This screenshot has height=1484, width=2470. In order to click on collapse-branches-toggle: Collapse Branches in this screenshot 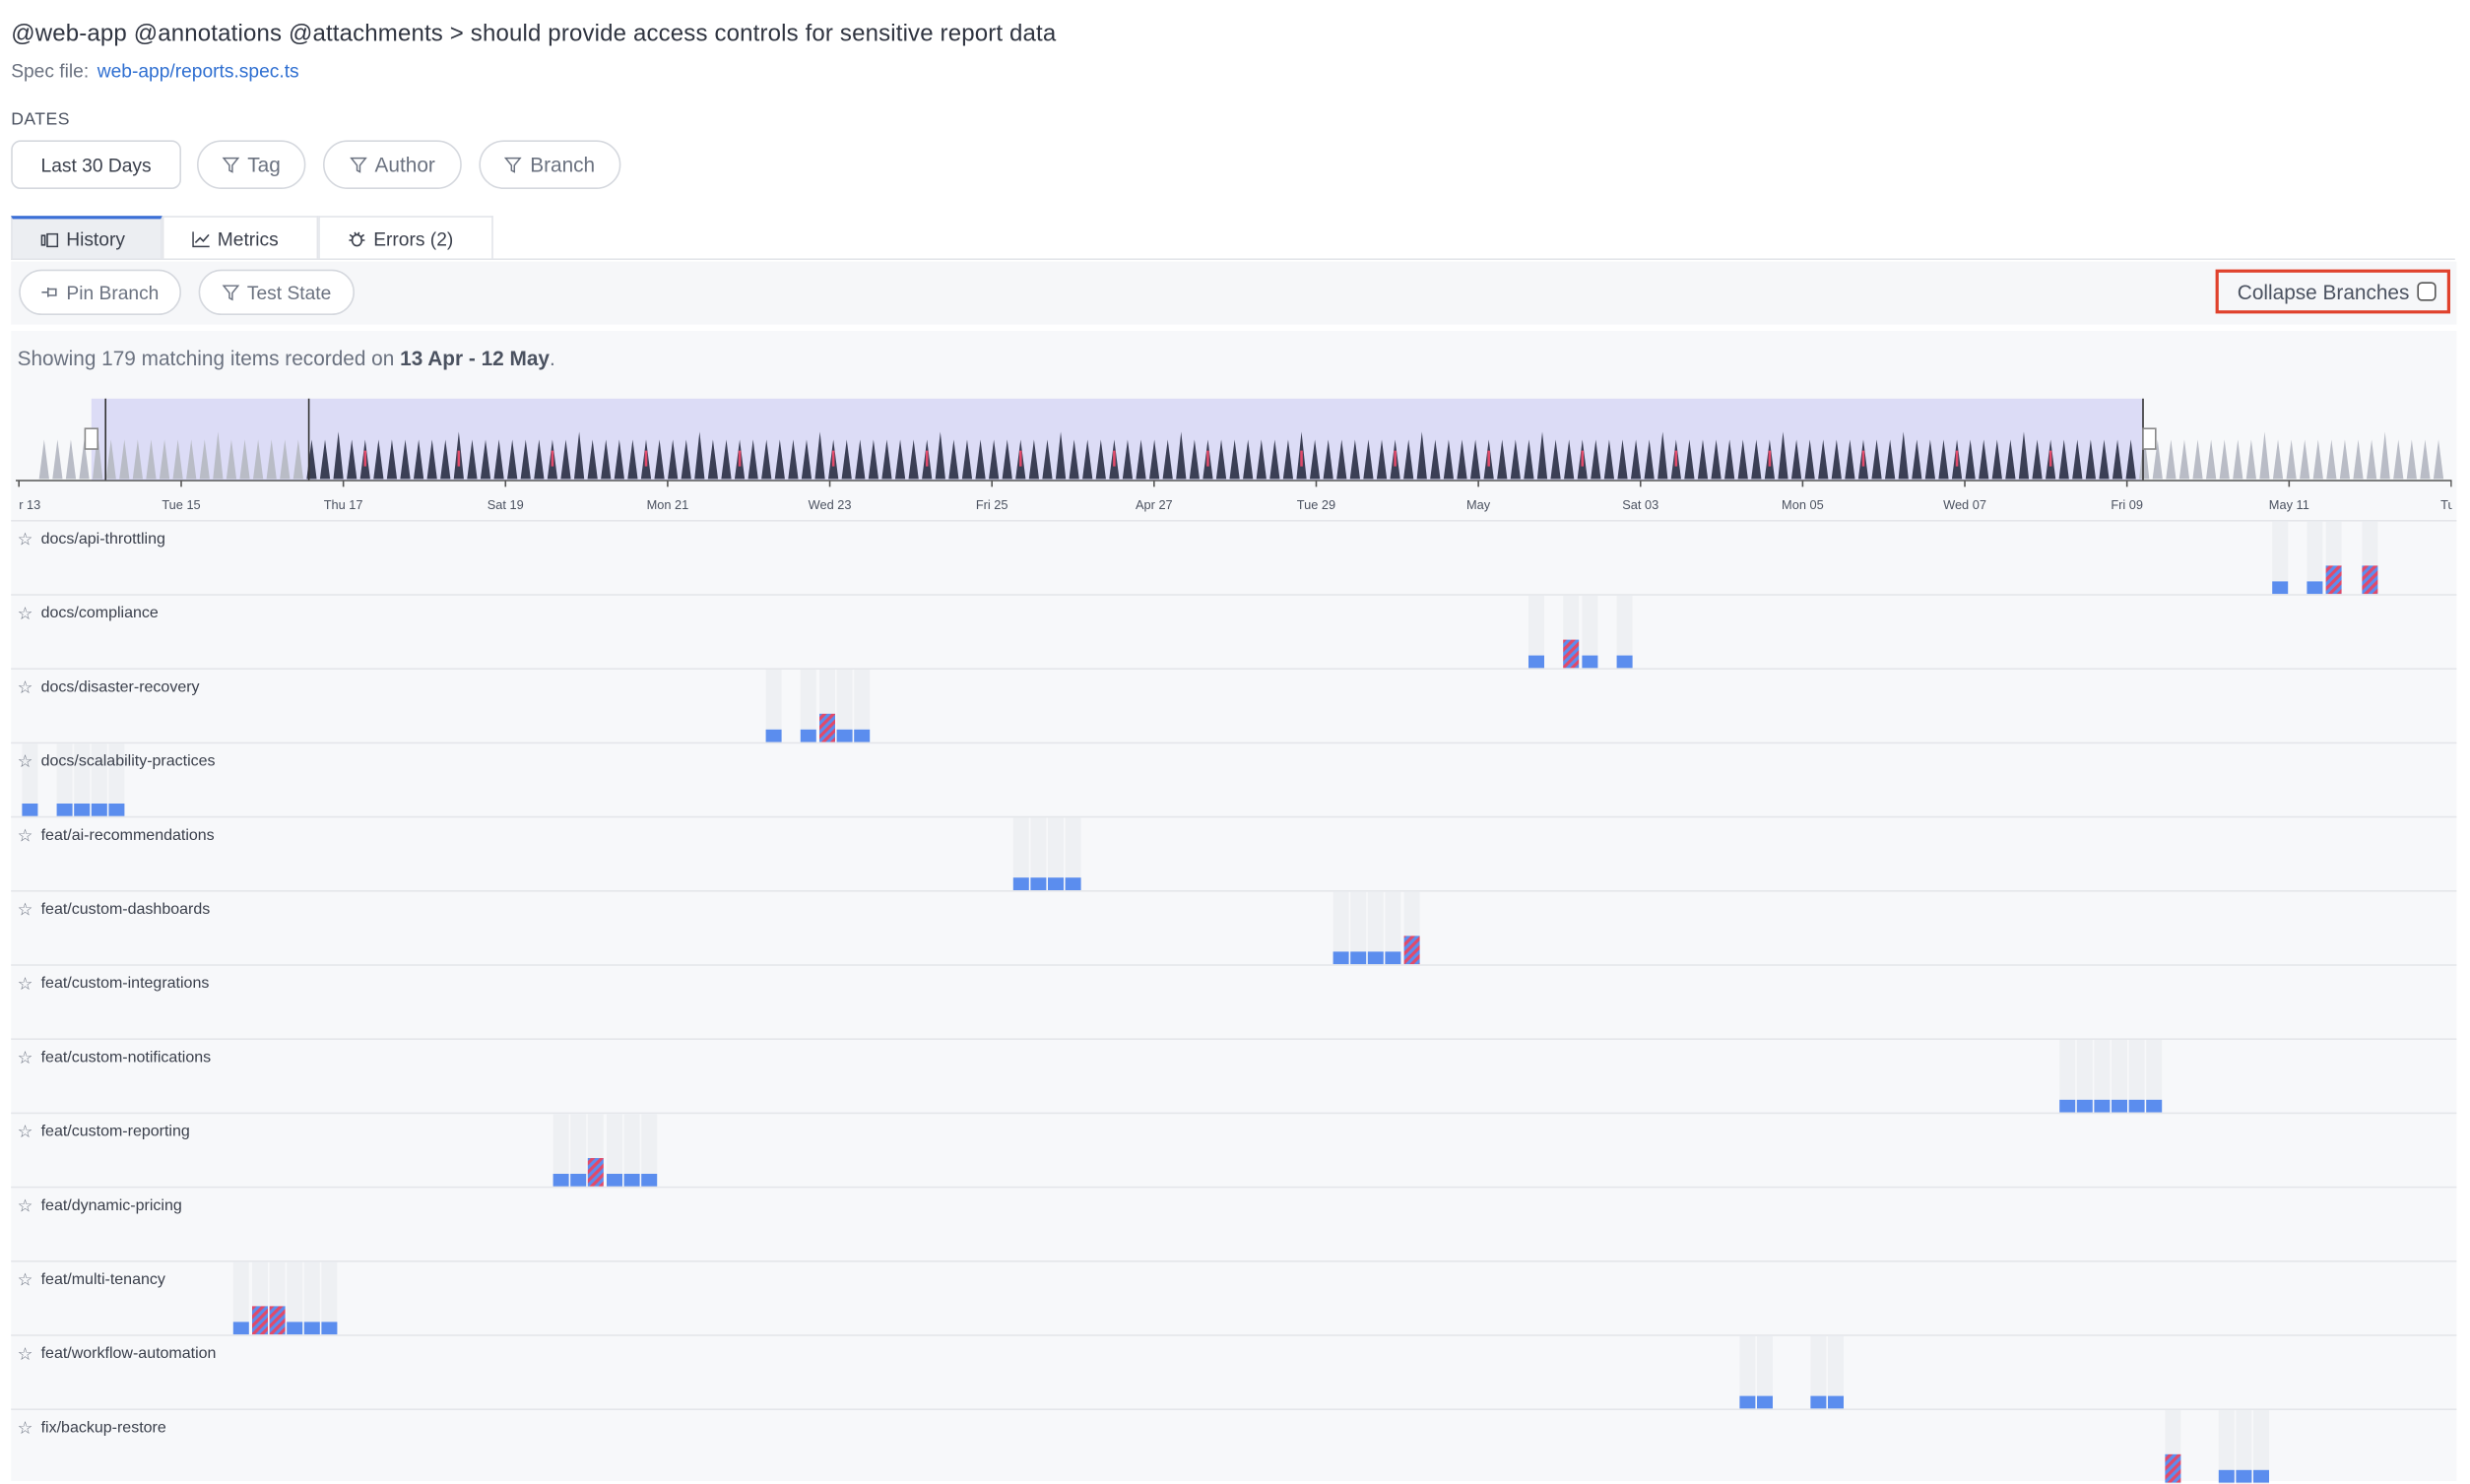, I will do `click(2332, 291)`.